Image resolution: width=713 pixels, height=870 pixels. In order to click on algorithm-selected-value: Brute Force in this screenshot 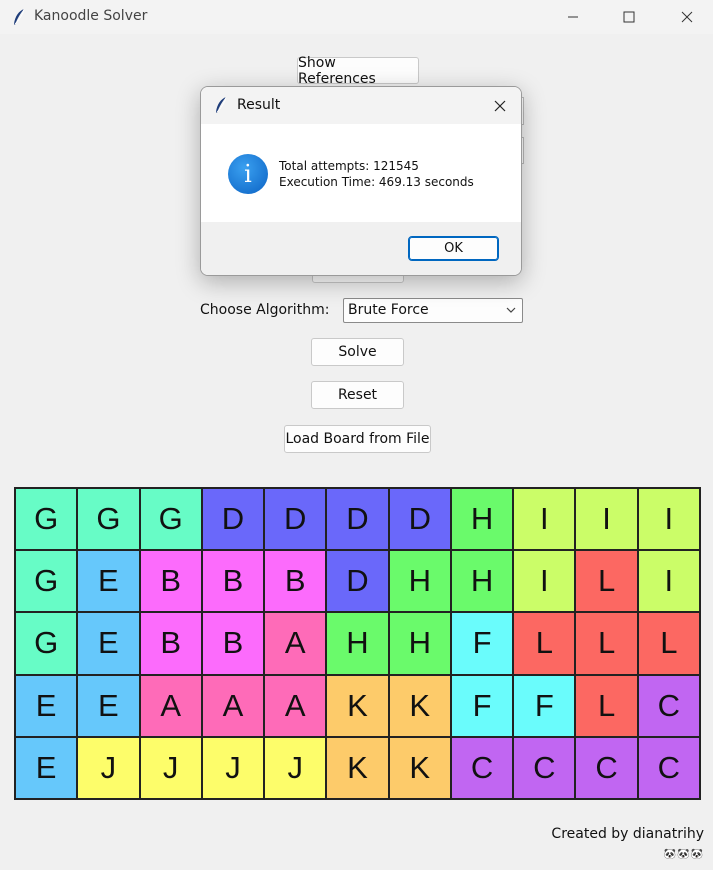, I will do `click(388, 310)`.